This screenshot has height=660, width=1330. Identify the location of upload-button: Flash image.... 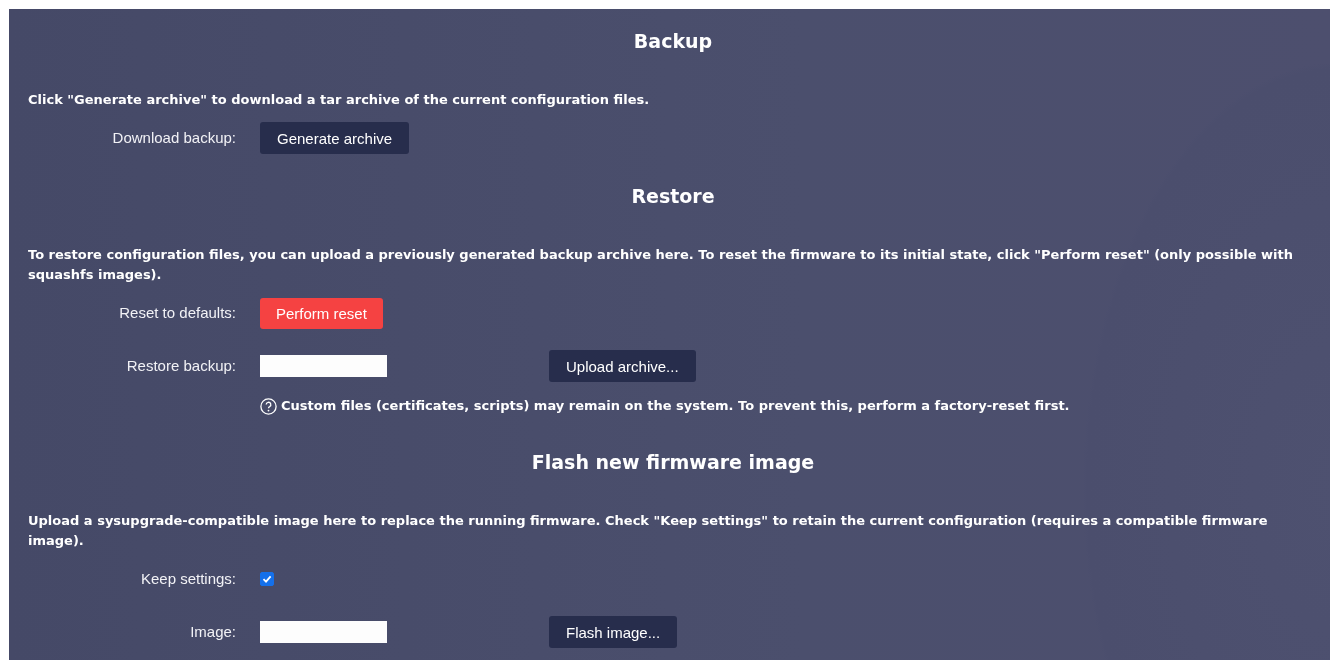
(613, 632).